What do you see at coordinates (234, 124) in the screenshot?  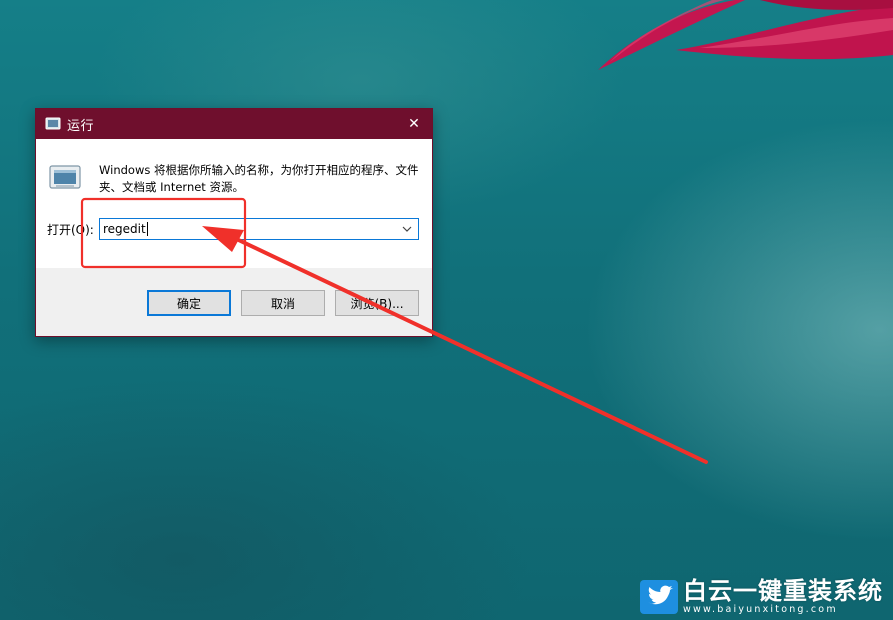 I see `title-bar: 运行 ✕` at bounding box center [234, 124].